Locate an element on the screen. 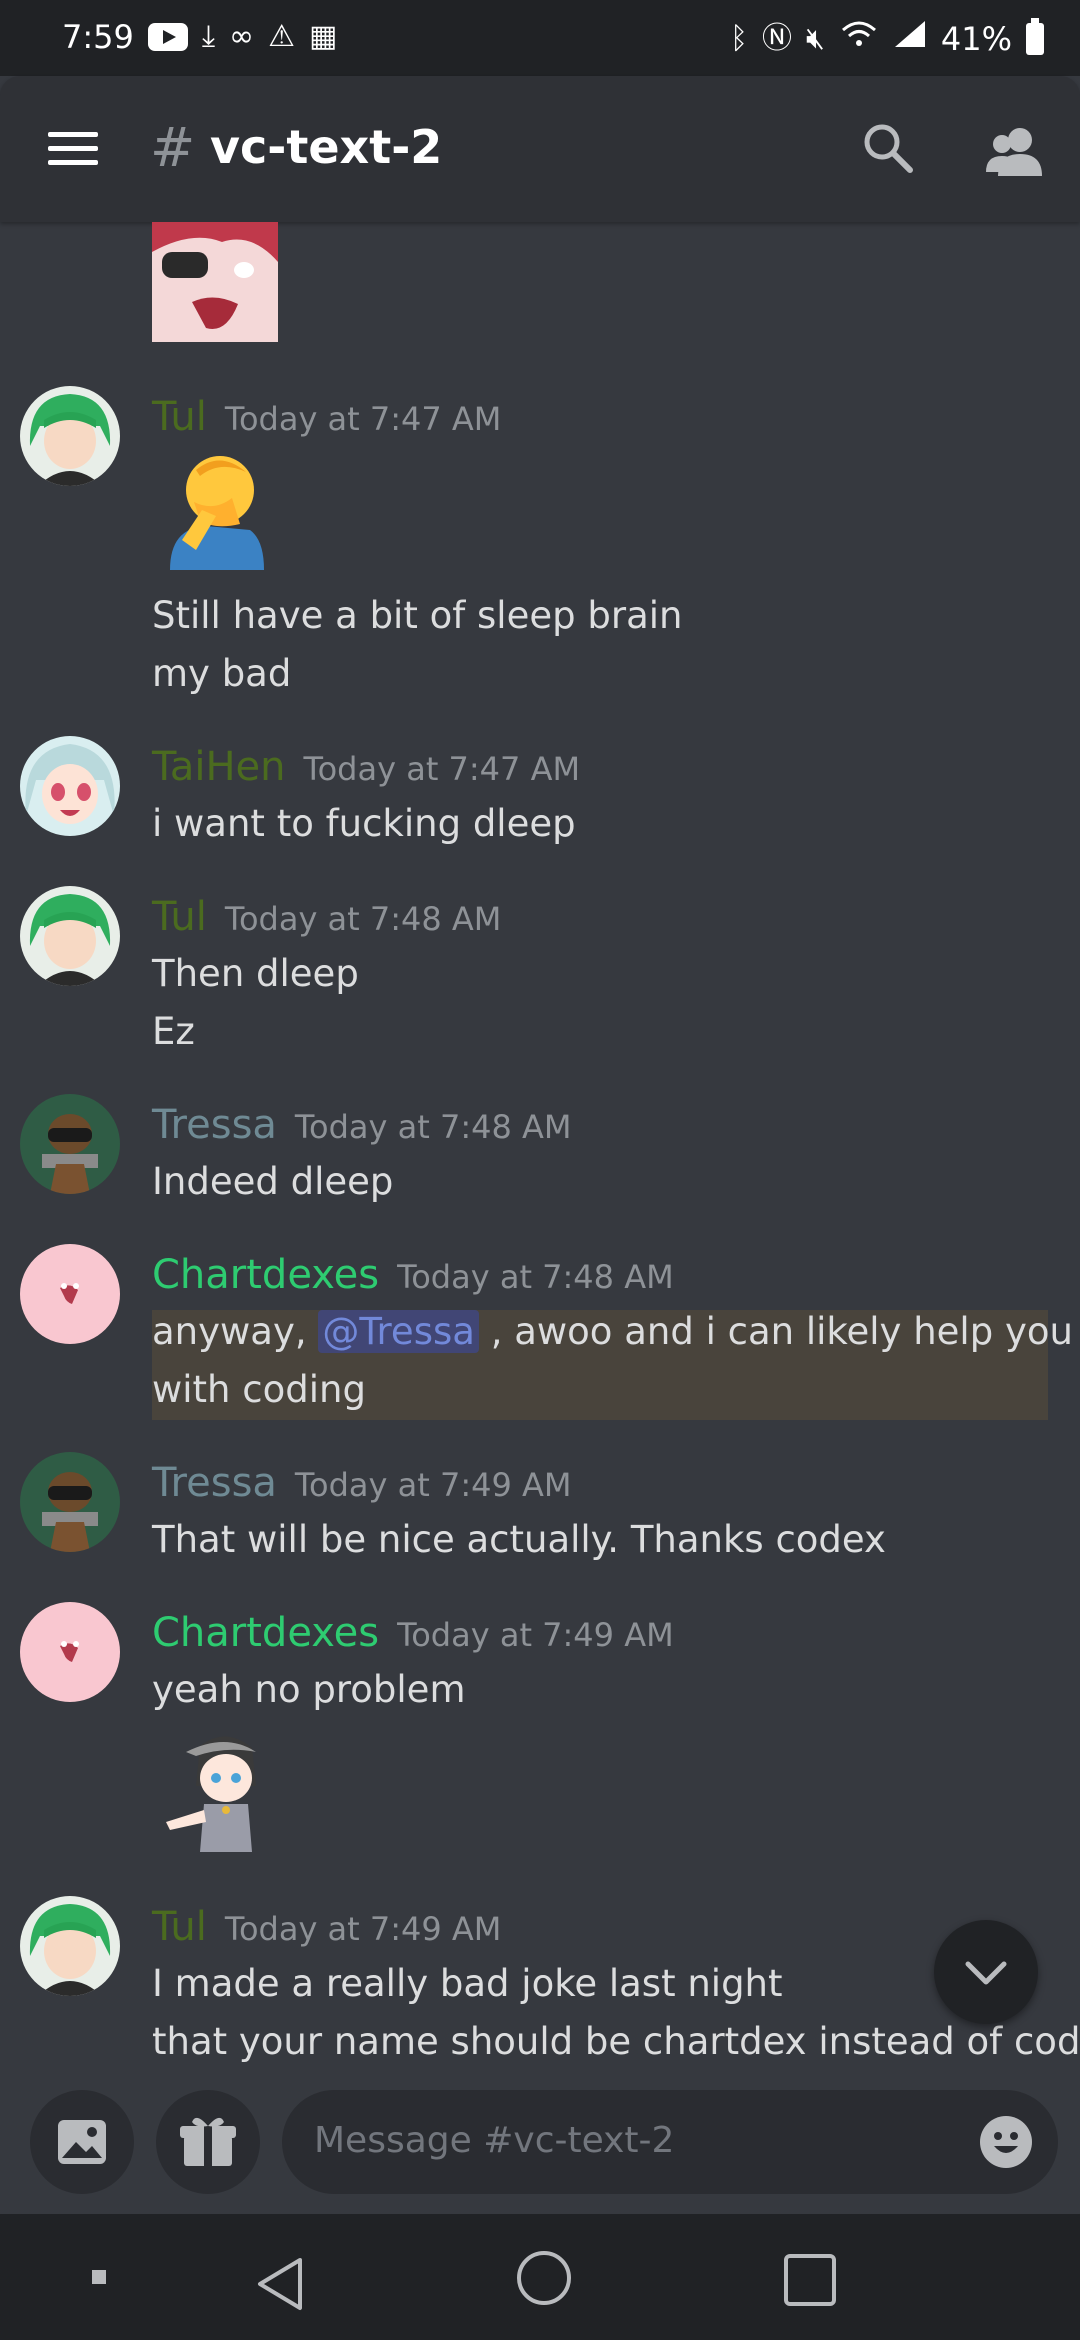 This screenshot has height=2340, width=1080. message-text: my bad is located at coordinates (222, 673).